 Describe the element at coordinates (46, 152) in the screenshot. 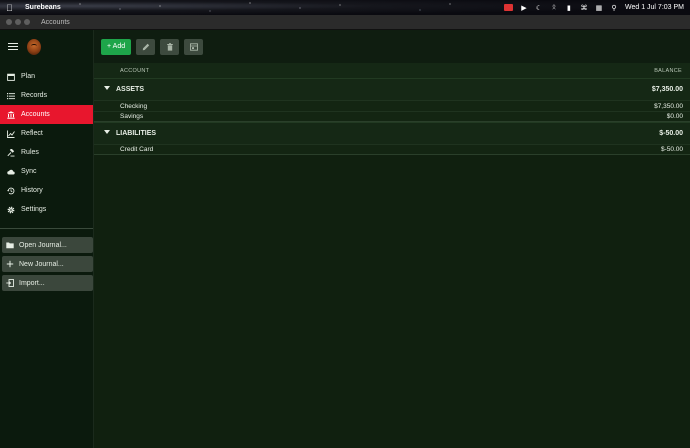

I see `sidebar-item-rules: Rules` at that location.